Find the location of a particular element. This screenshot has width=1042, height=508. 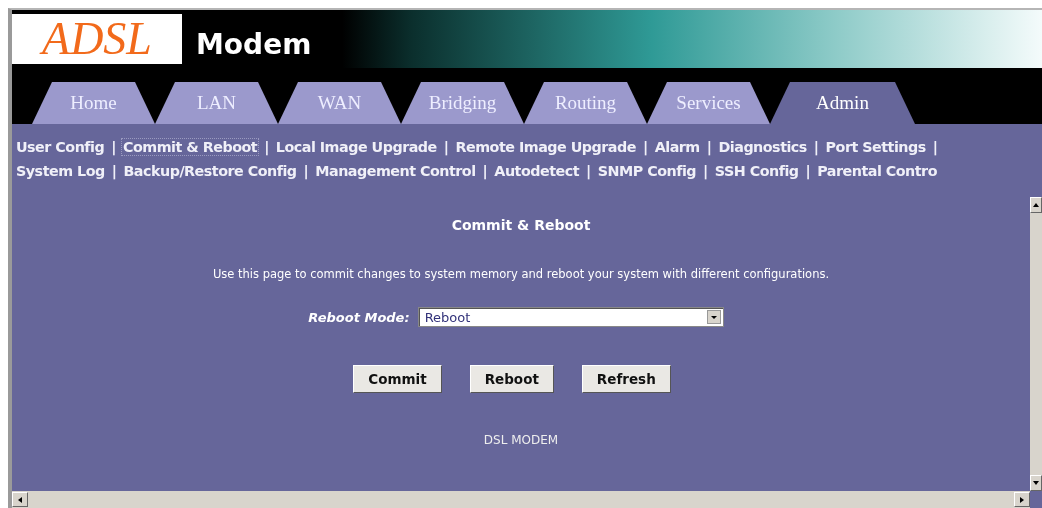

admin-link: Commit & Reboot is located at coordinates (190, 147).